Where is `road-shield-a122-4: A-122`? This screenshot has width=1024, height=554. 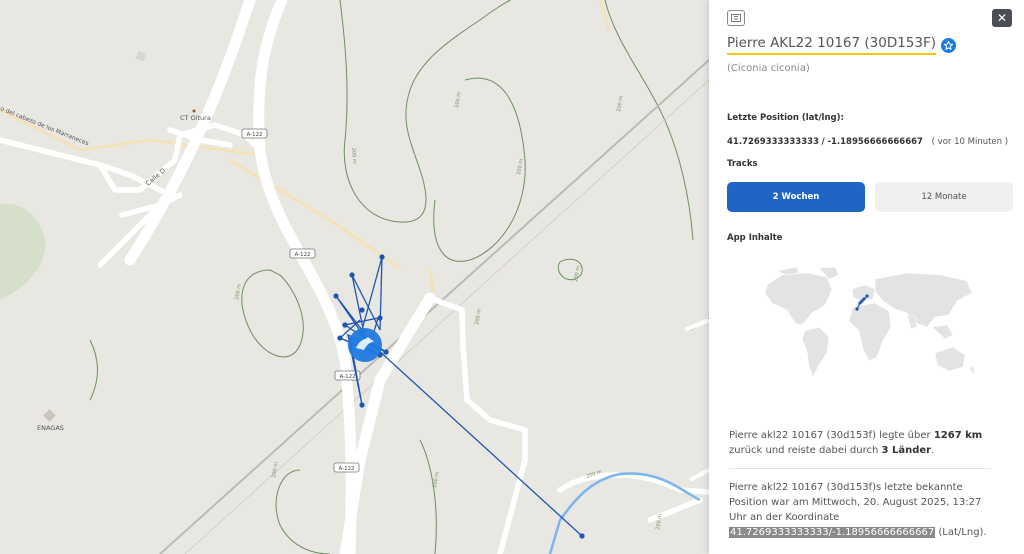 road-shield-a122-4: A-122 is located at coordinates (346, 467).